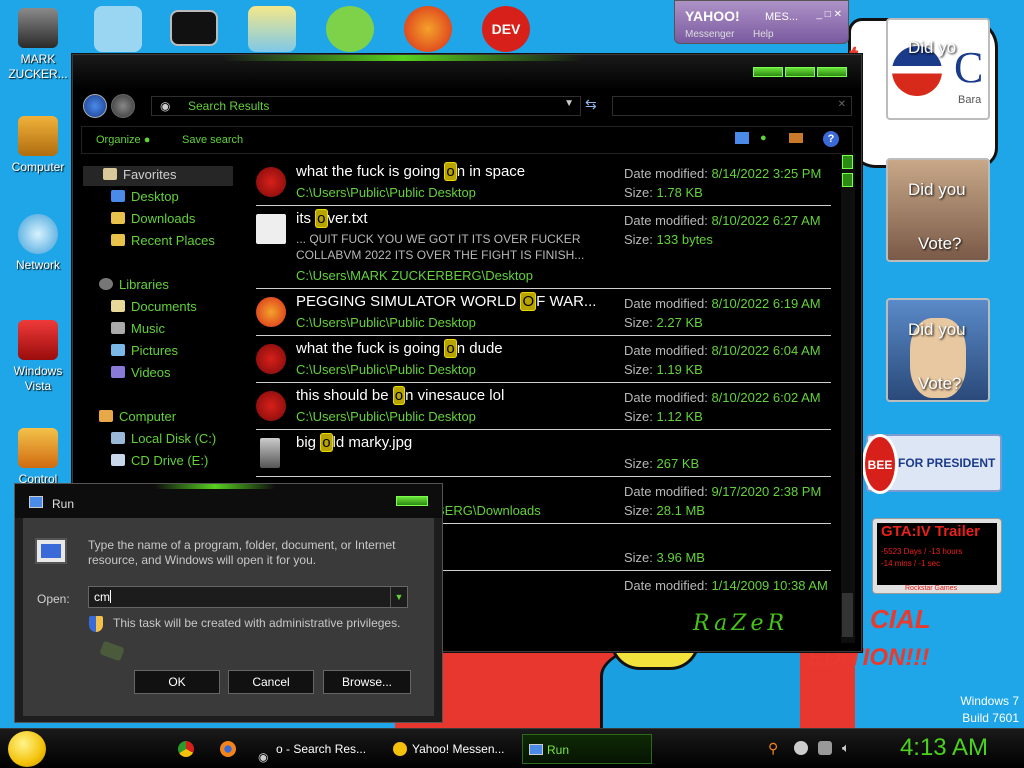 This screenshot has height=768, width=1024. What do you see at coordinates (137, 416) in the screenshot?
I see `nav-computer: Computer` at bounding box center [137, 416].